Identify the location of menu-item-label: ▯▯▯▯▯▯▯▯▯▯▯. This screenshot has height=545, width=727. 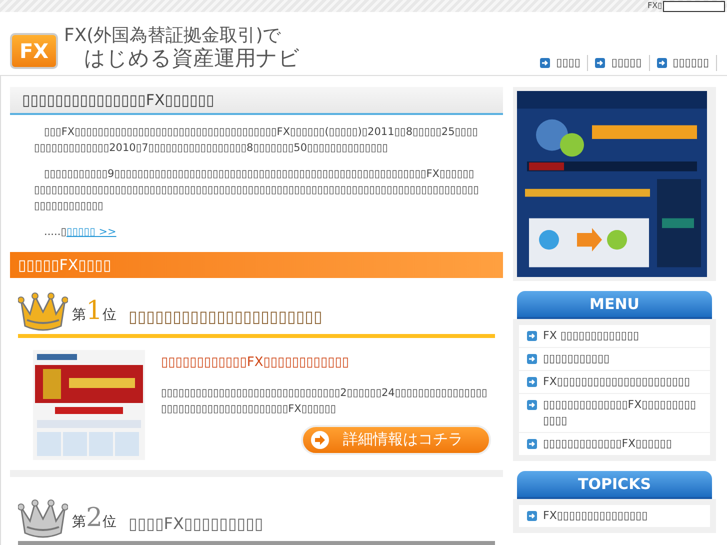
(576, 359).